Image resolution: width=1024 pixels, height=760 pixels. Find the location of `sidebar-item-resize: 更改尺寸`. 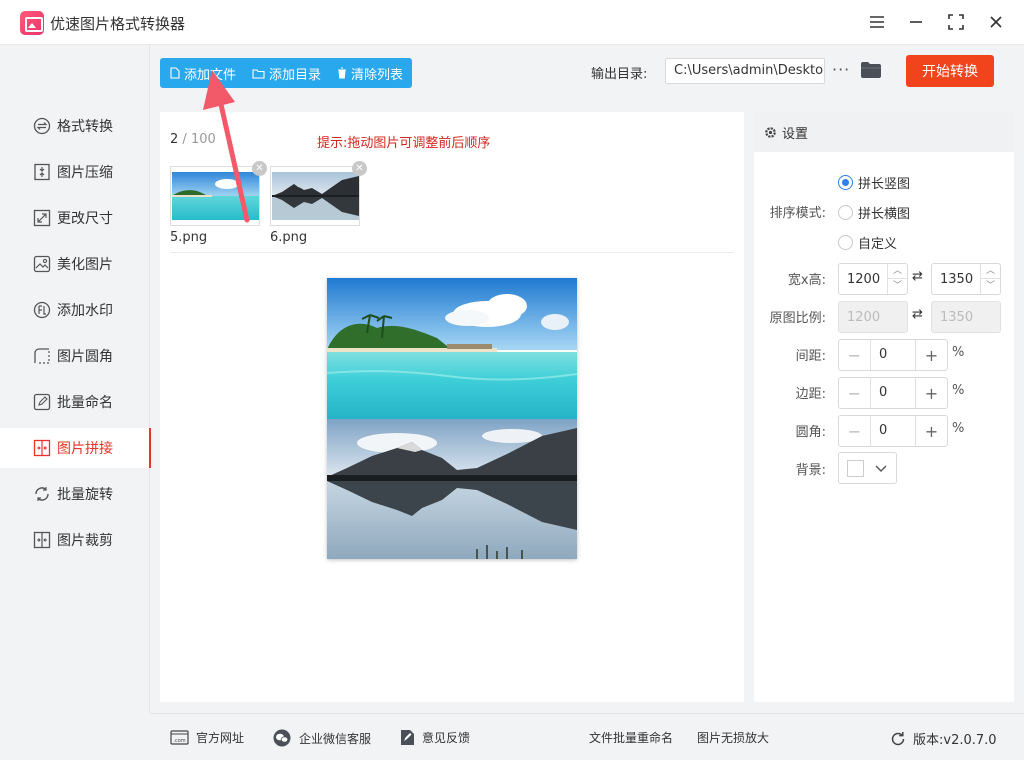

sidebar-item-resize: 更改尺寸 is located at coordinates (75, 218).